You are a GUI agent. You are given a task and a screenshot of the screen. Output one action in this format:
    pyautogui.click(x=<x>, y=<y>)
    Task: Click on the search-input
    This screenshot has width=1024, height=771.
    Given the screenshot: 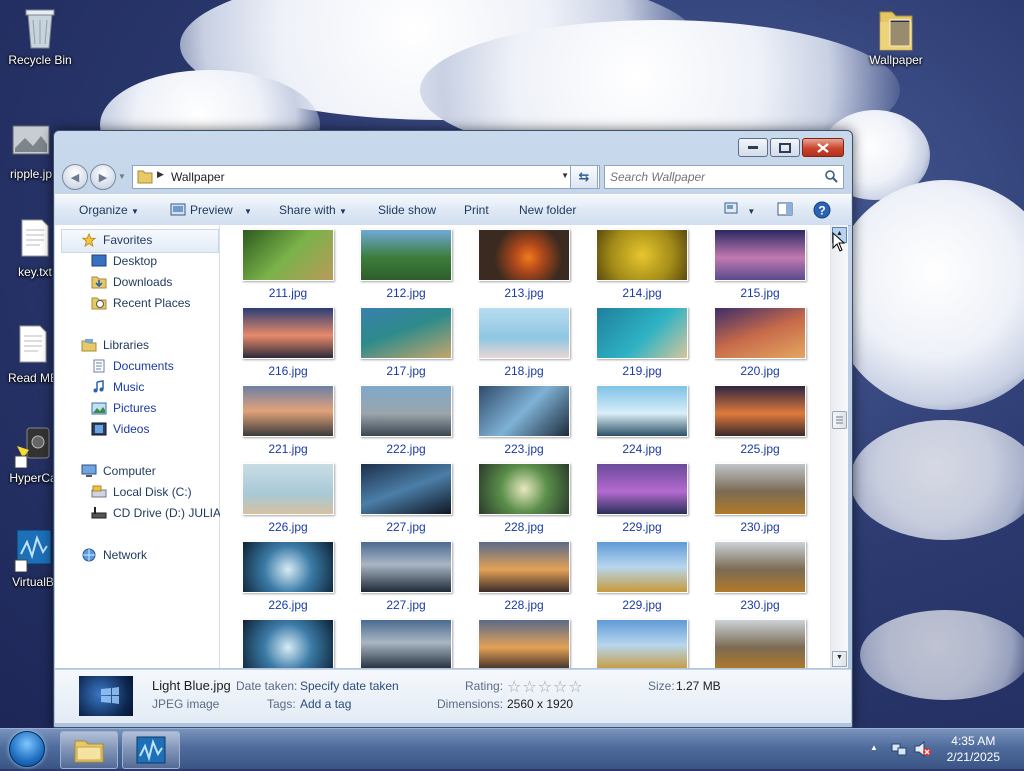 What is the action you would take?
    pyautogui.click(x=715, y=177)
    